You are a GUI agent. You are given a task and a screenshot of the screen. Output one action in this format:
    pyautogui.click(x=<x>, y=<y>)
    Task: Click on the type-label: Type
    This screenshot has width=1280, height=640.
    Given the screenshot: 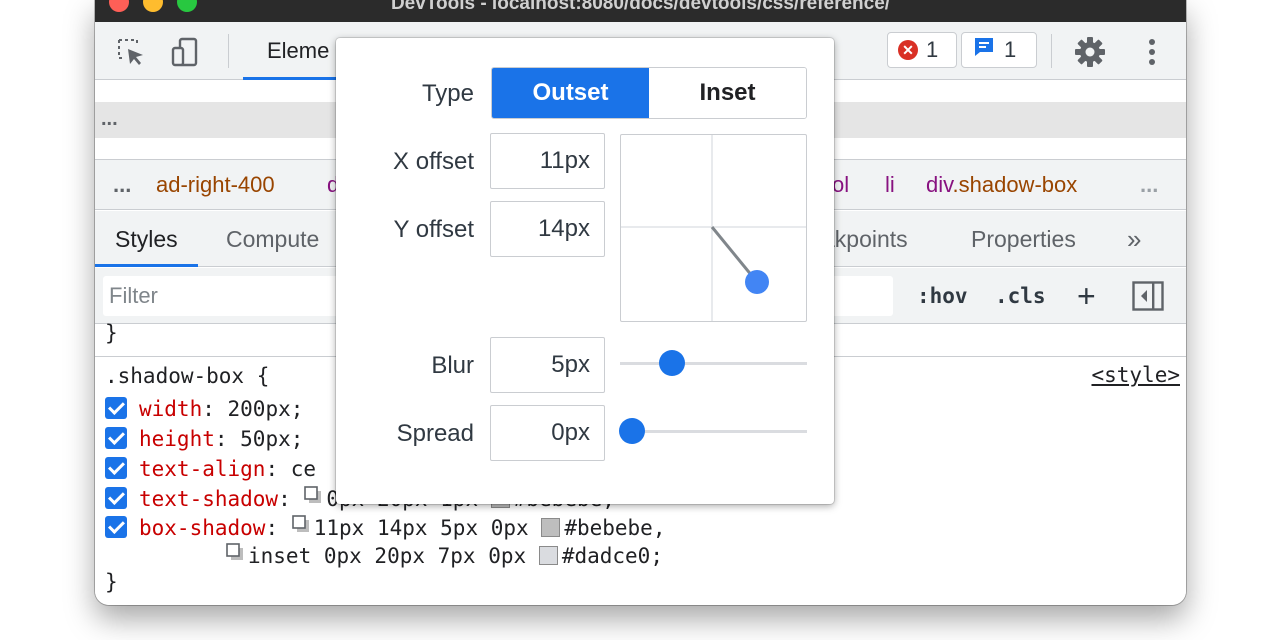 What is the action you would take?
    pyautogui.click(x=447, y=93)
    